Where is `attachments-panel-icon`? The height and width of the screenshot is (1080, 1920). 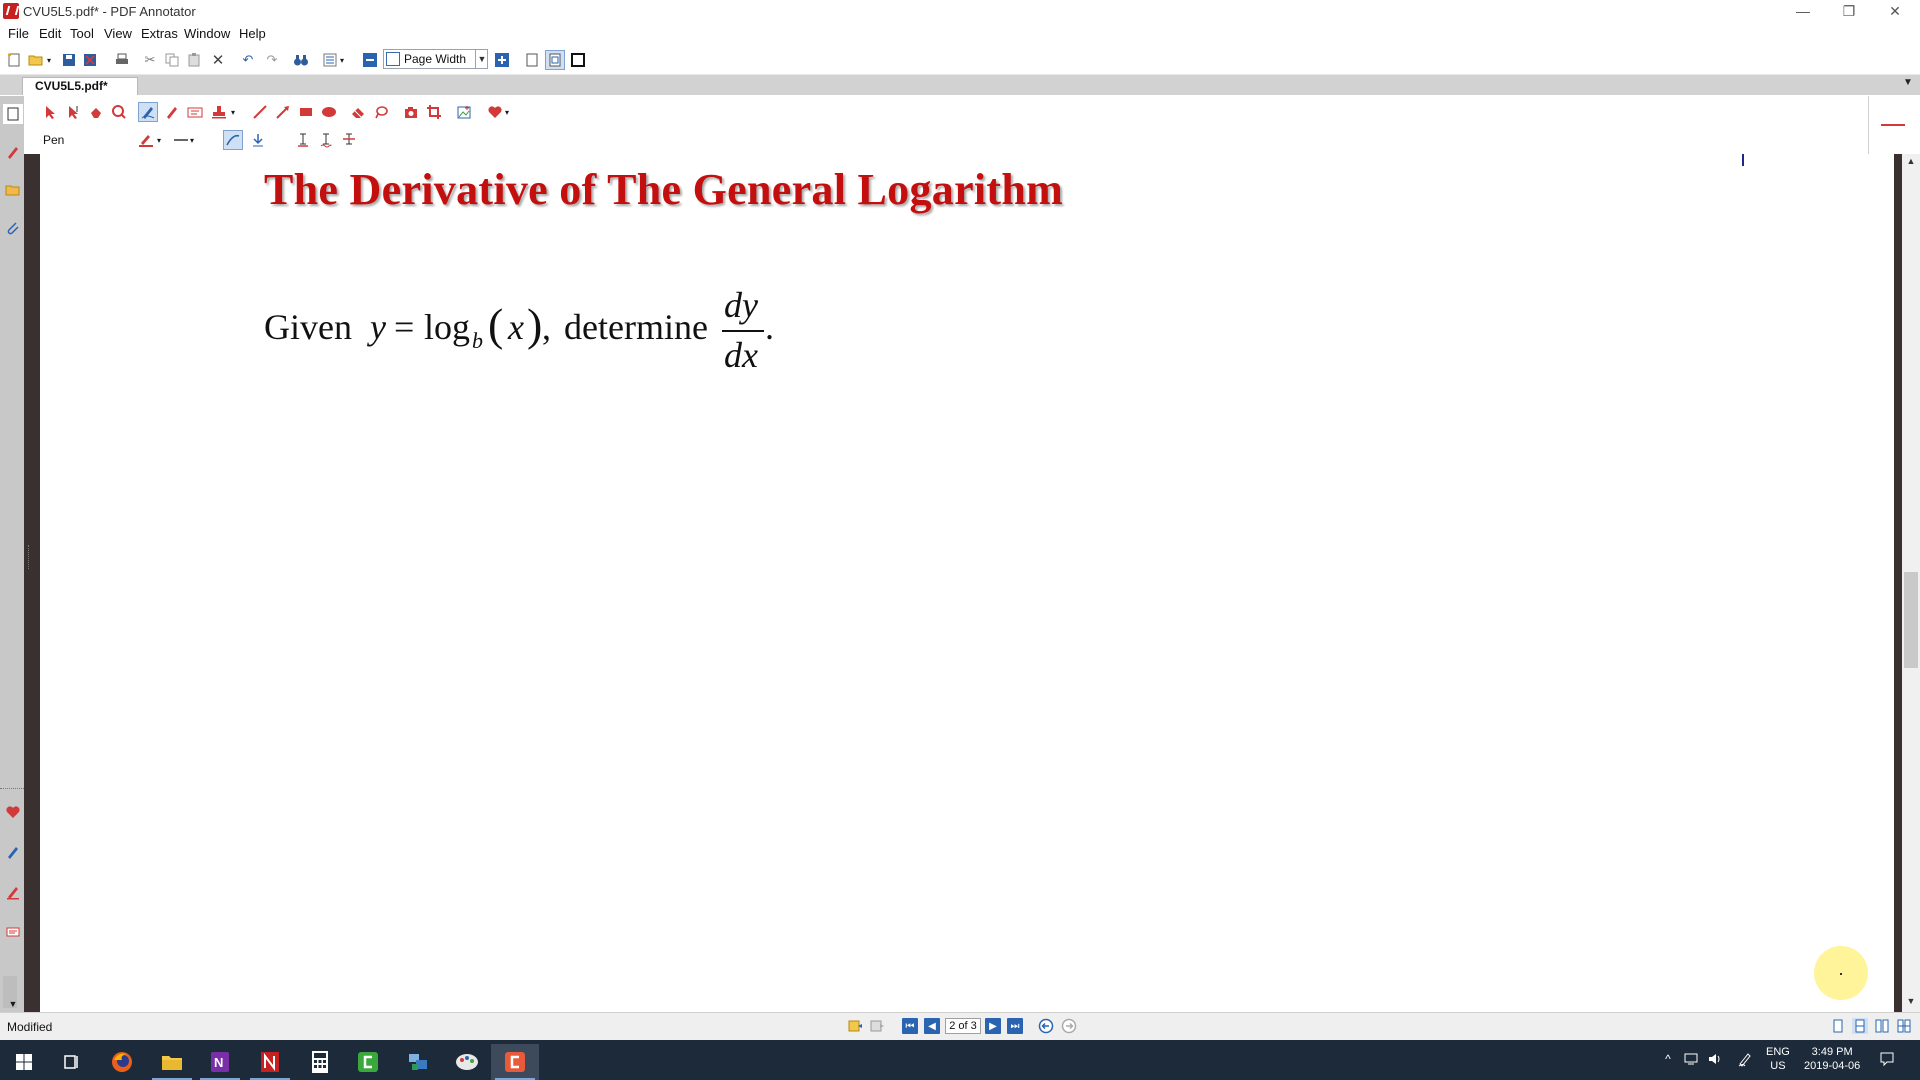 attachments-panel-icon is located at coordinates (13, 228).